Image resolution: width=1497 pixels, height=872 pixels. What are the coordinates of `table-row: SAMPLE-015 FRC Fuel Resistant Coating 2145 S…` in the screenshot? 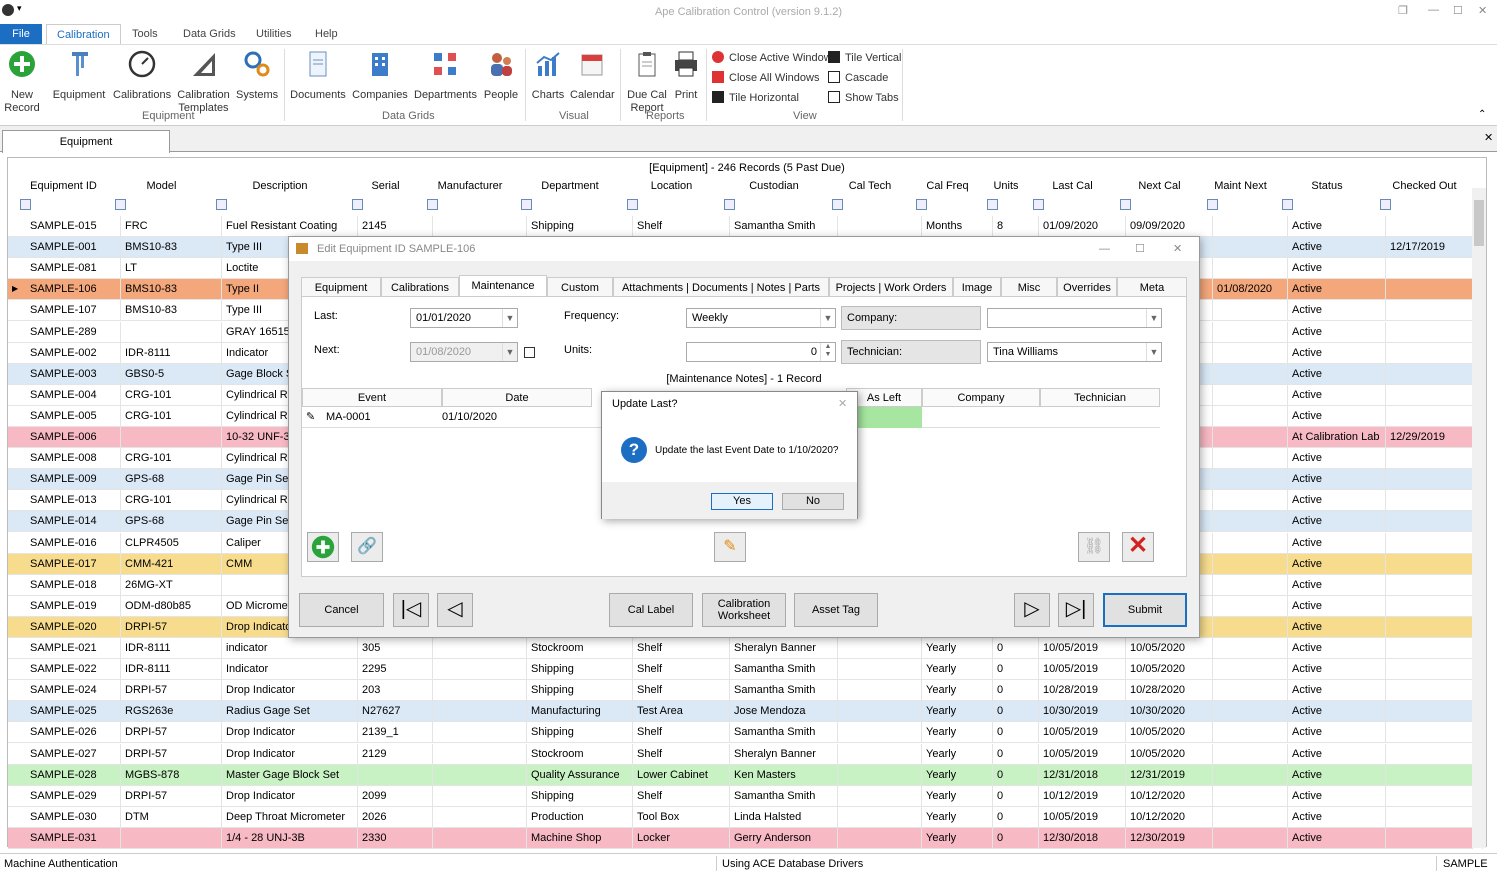 It's located at (745, 226).